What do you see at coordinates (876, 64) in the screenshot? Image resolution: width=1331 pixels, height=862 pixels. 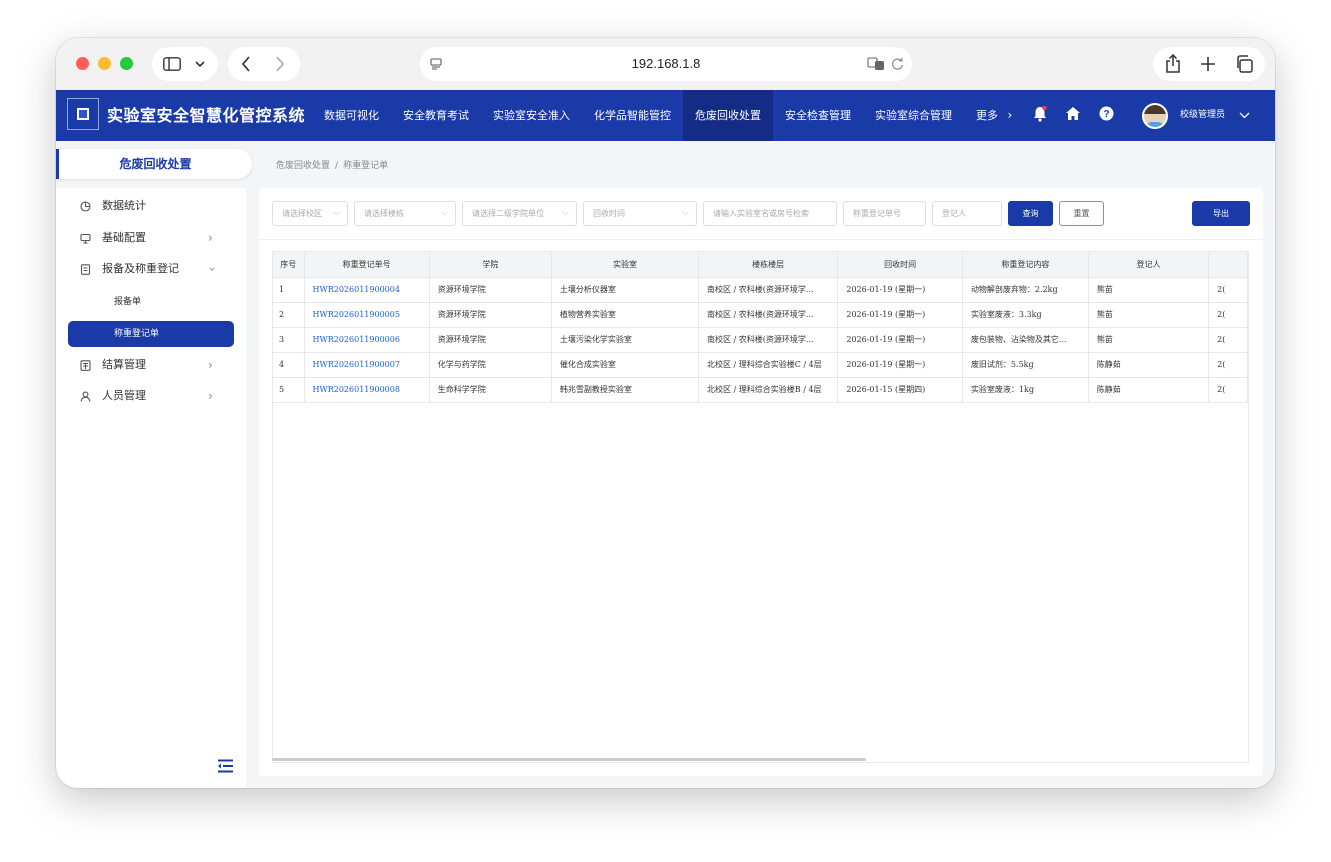 I see `translate-icon` at bounding box center [876, 64].